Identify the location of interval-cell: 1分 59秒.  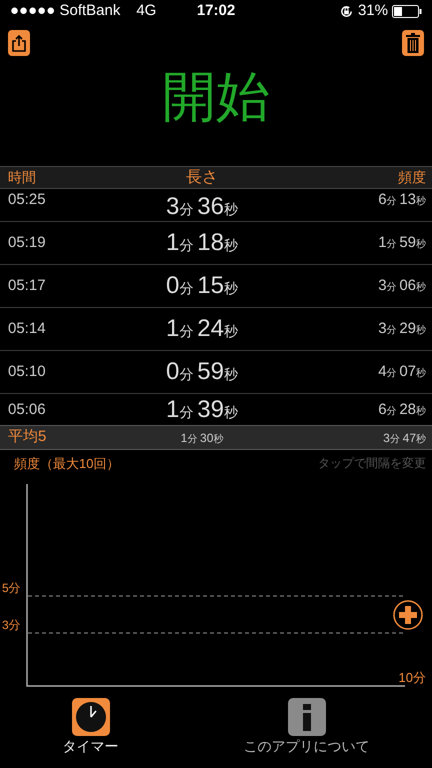
(402, 242).